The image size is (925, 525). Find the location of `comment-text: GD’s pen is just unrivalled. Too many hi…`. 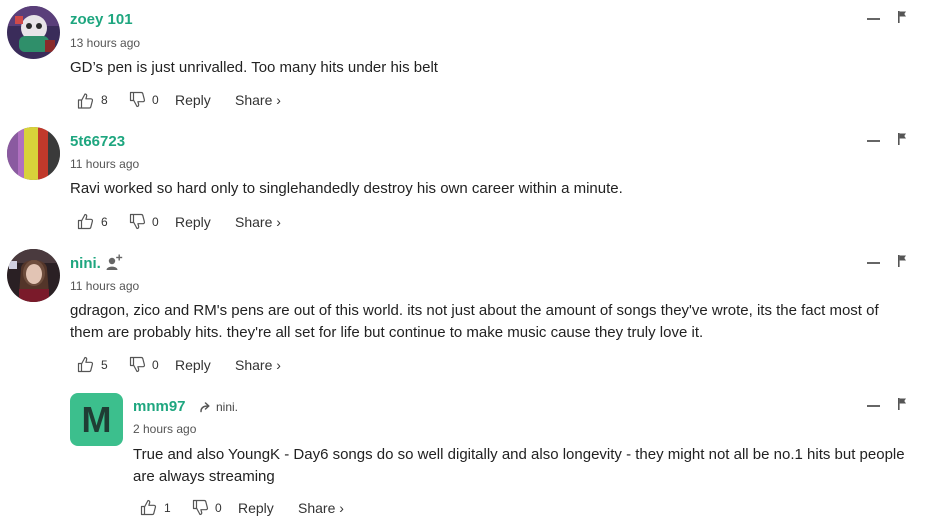

comment-text: GD’s pen is just unrivalled. Too many hi… is located at coordinates (254, 67).